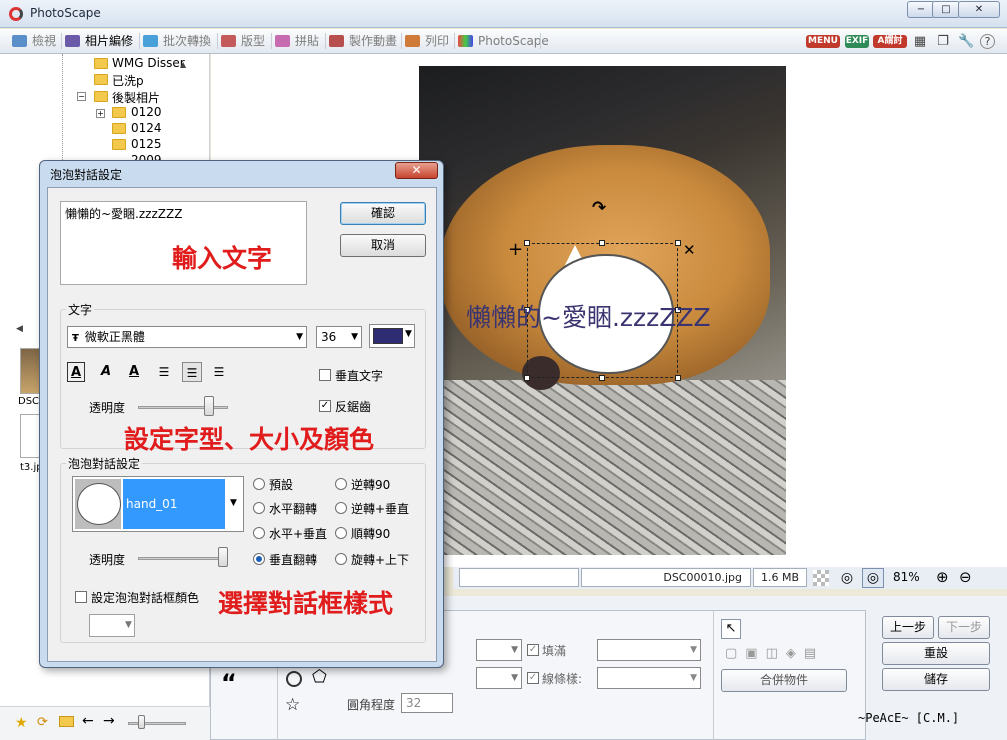  Describe the element at coordinates (81, 96) in the screenshot. I see `collapse-icon: −` at that location.